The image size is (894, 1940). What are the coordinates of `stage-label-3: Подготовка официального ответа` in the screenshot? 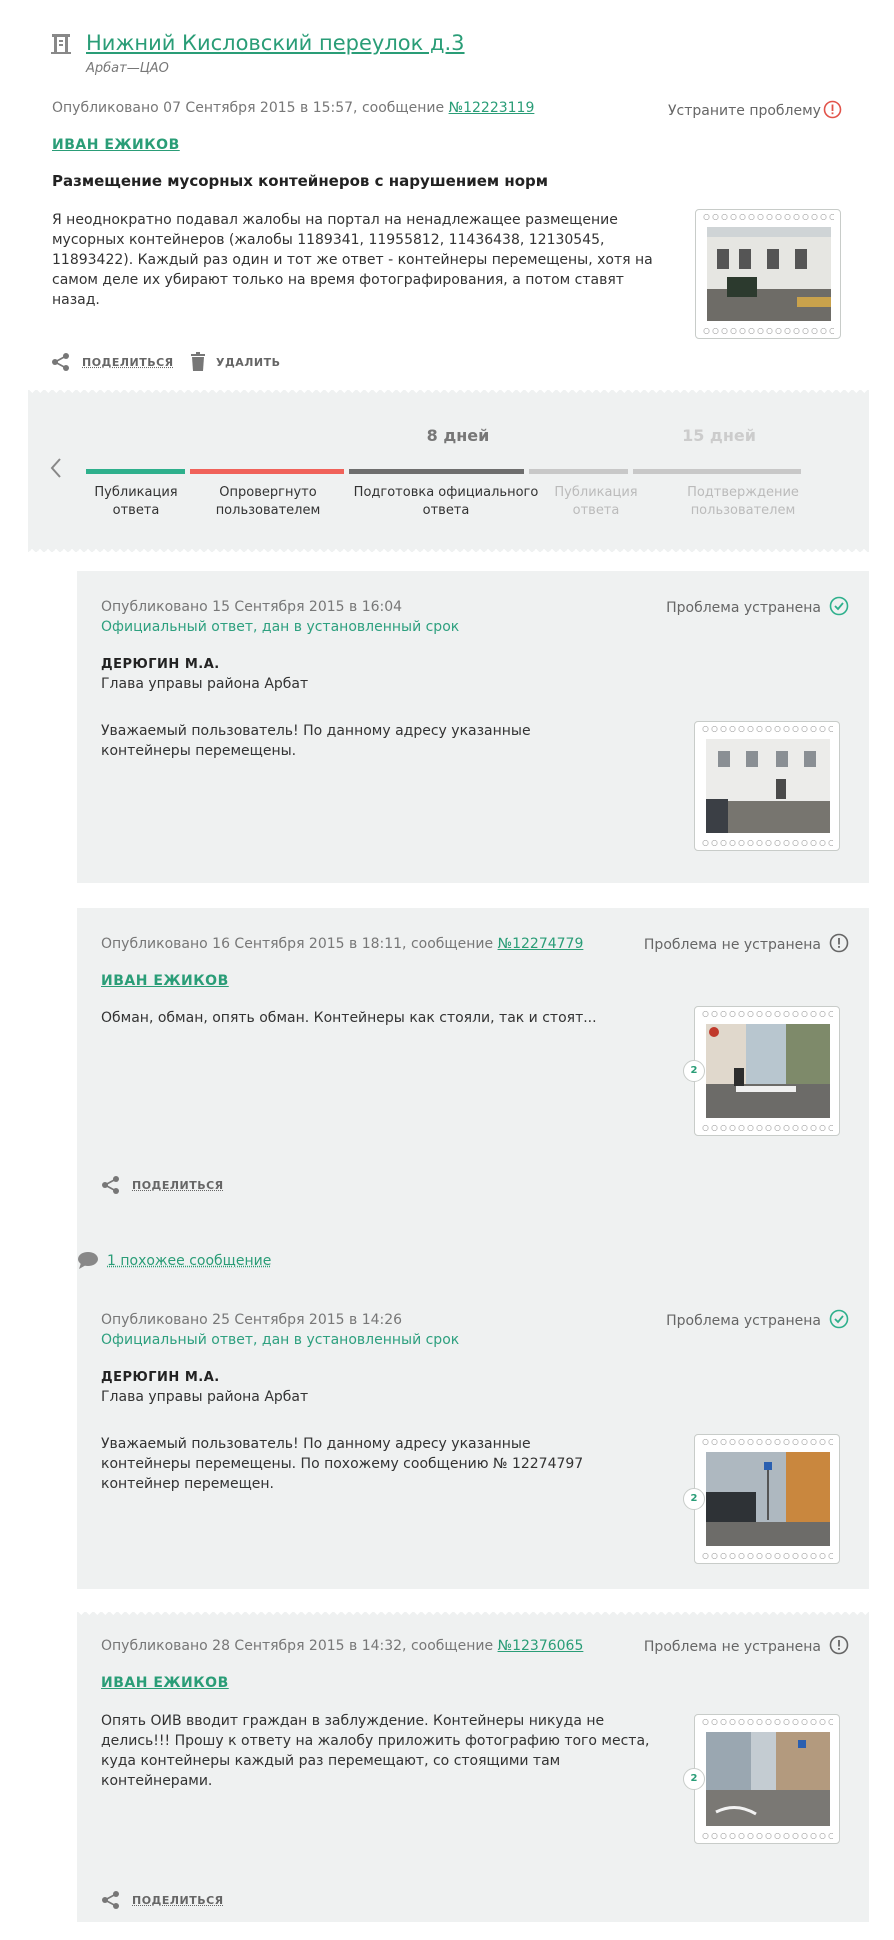 It's located at (446, 501).